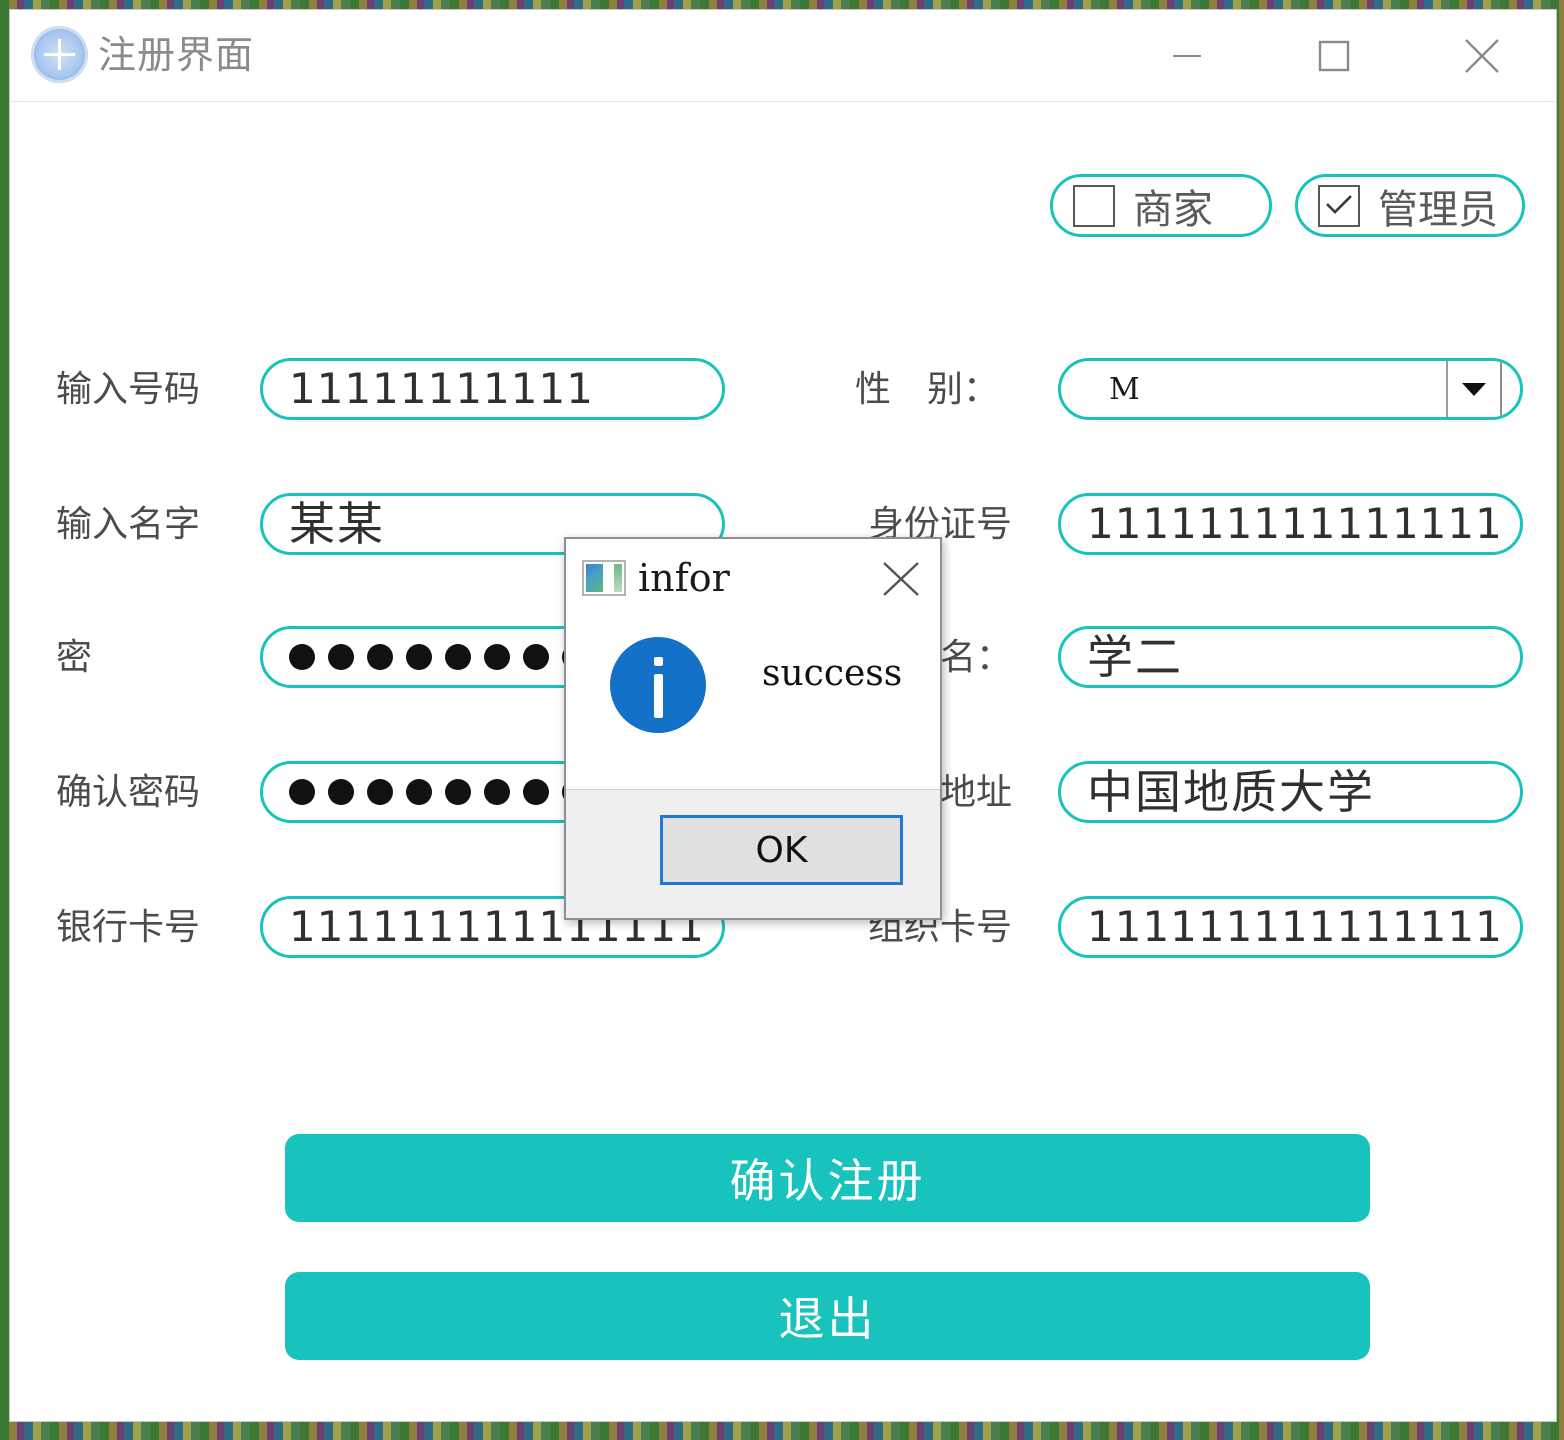 This screenshot has height=1440, width=1564. What do you see at coordinates (128, 927) in the screenshot?
I see `label-bank-card: 银行卡号` at bounding box center [128, 927].